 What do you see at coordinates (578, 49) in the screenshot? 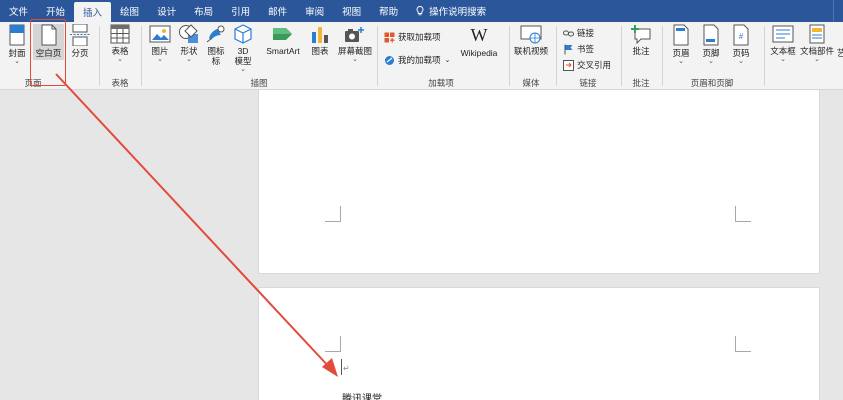
I see `bookmark-button: 书签` at bounding box center [578, 49].